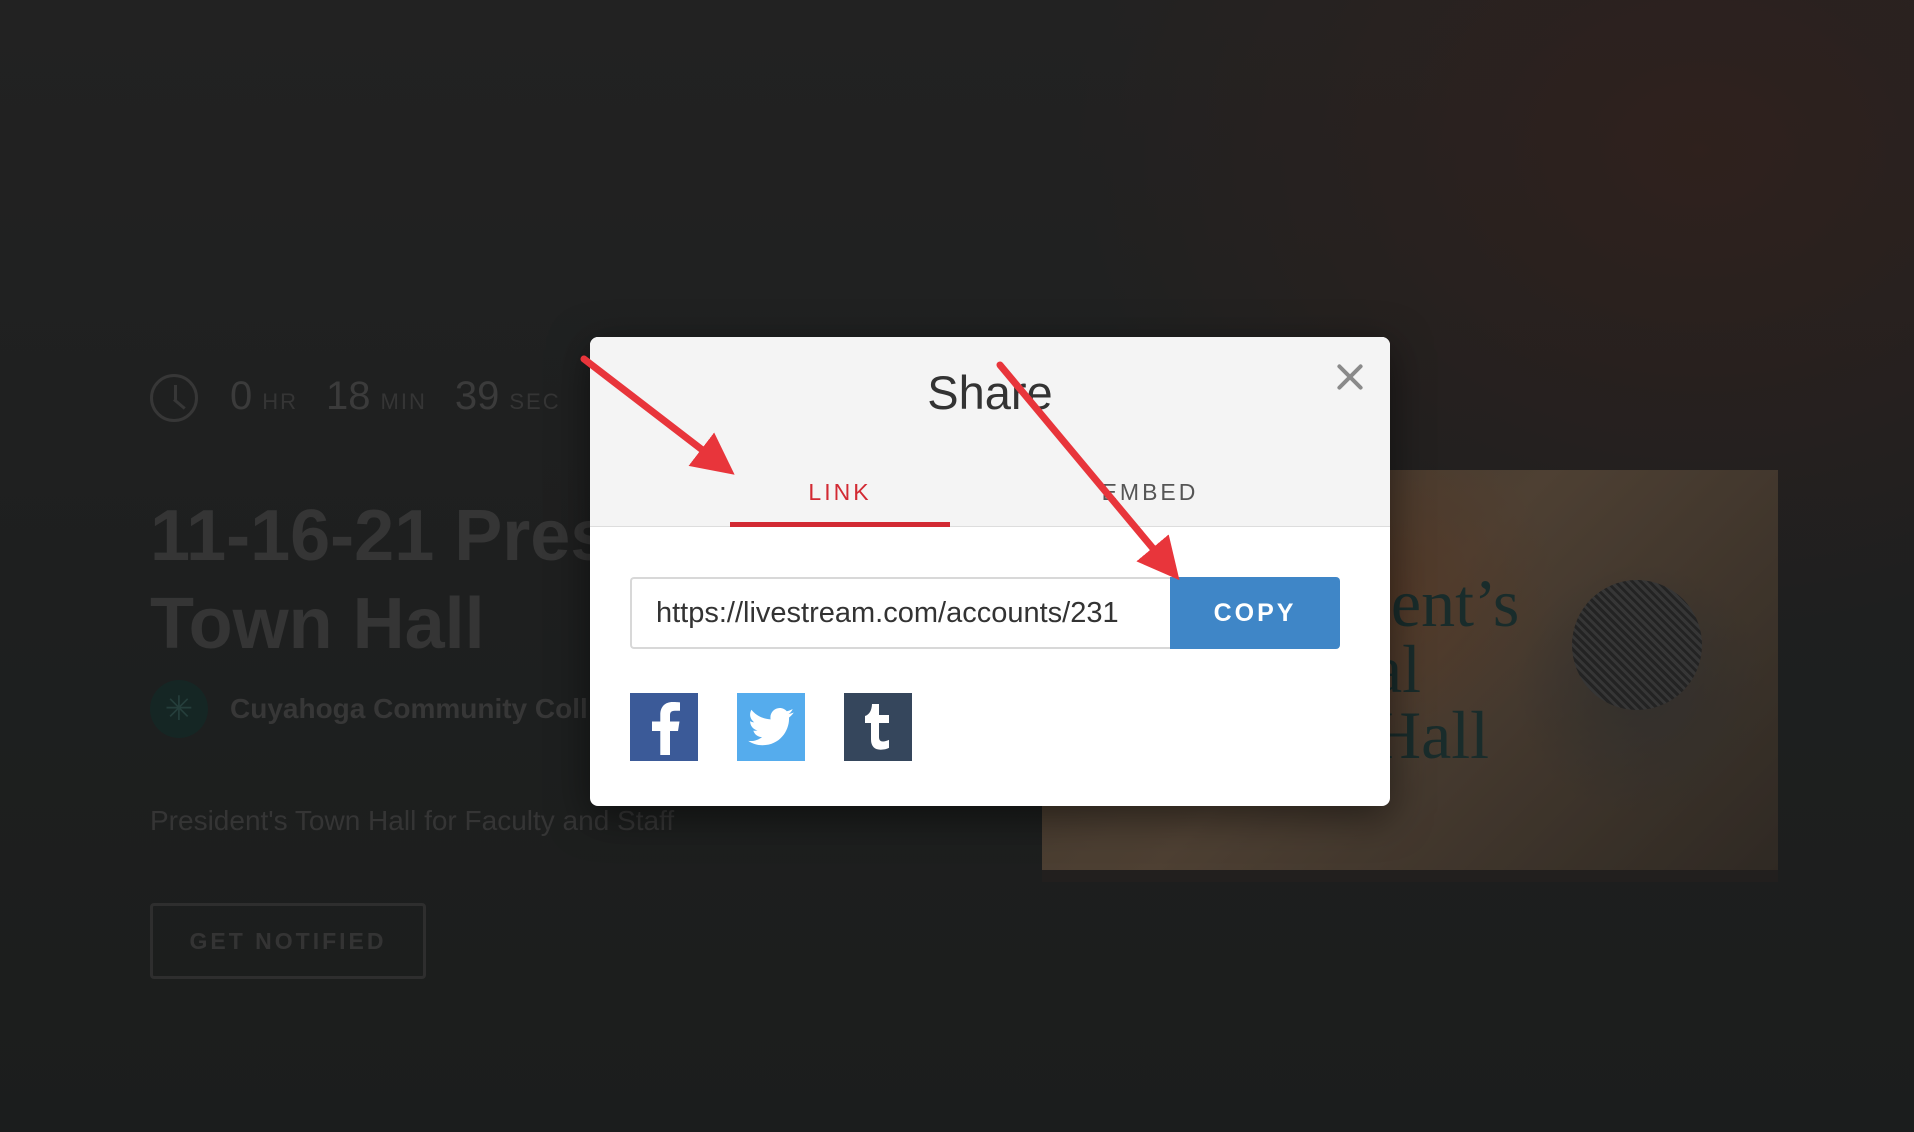  I want to click on close-icon, so click(1350, 377).